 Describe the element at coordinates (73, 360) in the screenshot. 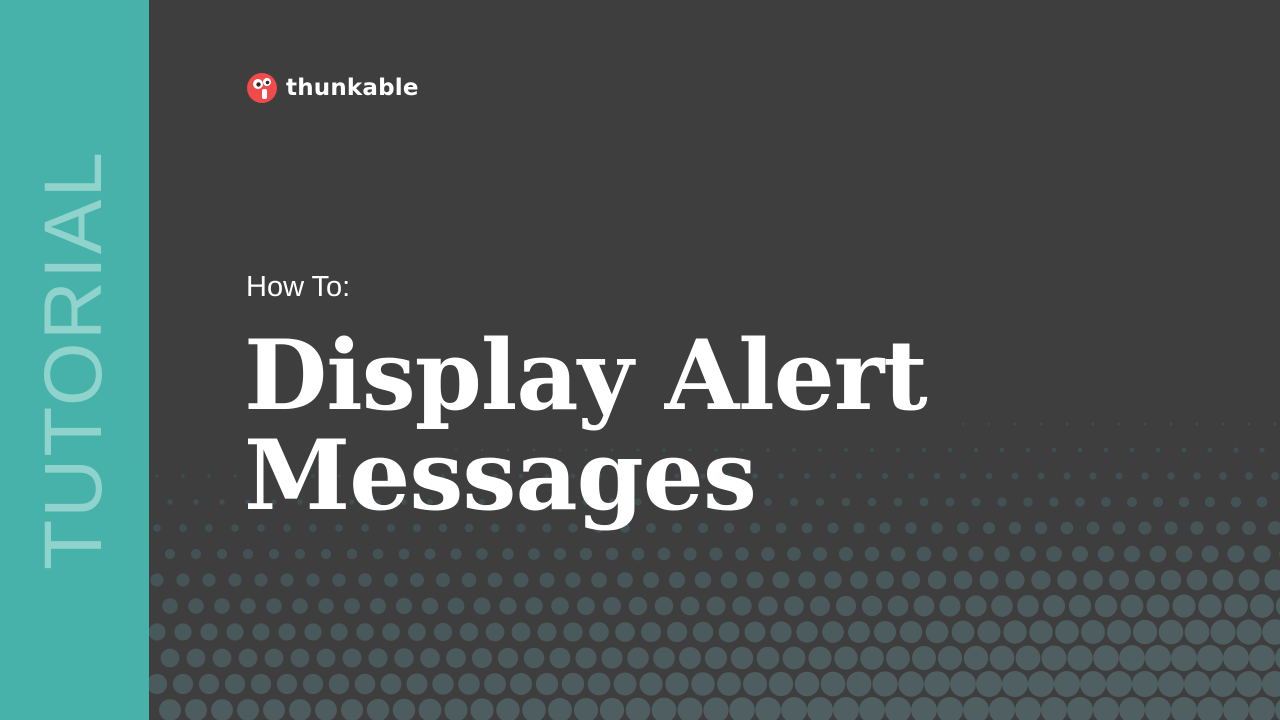

I see `side-label: TUTORIAL` at that location.